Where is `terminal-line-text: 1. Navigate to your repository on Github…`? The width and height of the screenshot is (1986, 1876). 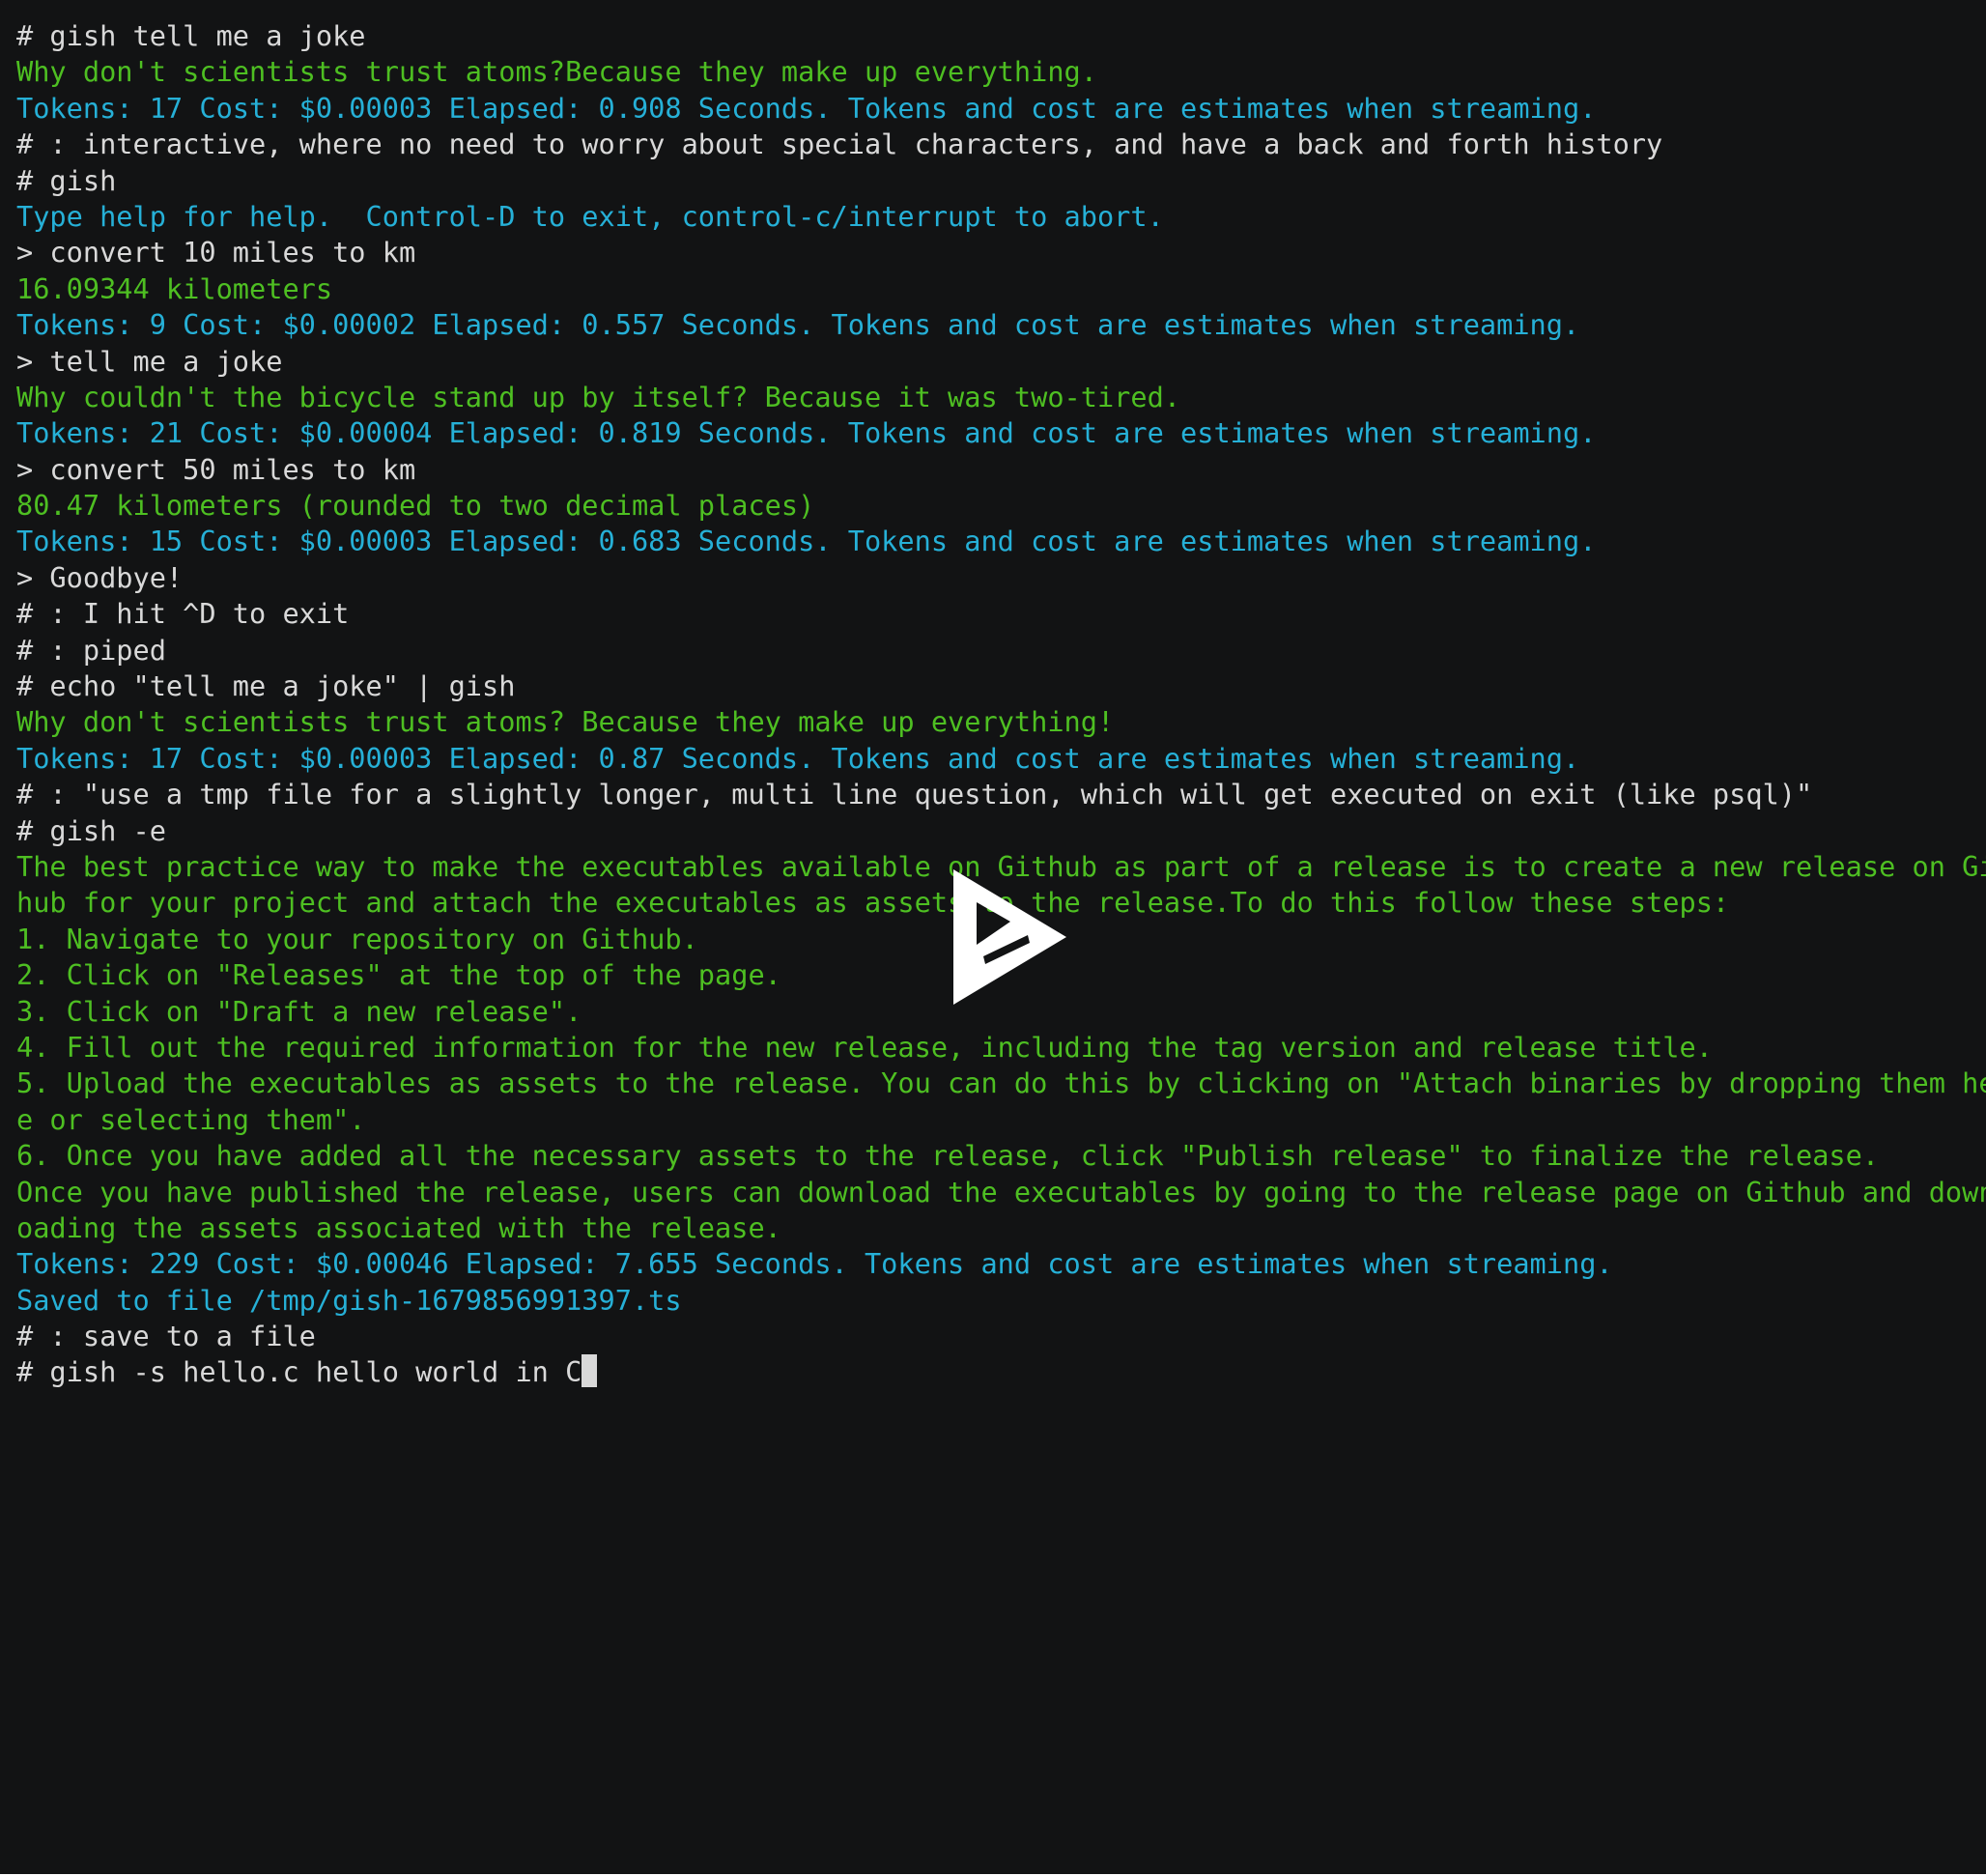
terminal-line-text: 1. Navigate to your repository on Github… is located at coordinates (357, 939).